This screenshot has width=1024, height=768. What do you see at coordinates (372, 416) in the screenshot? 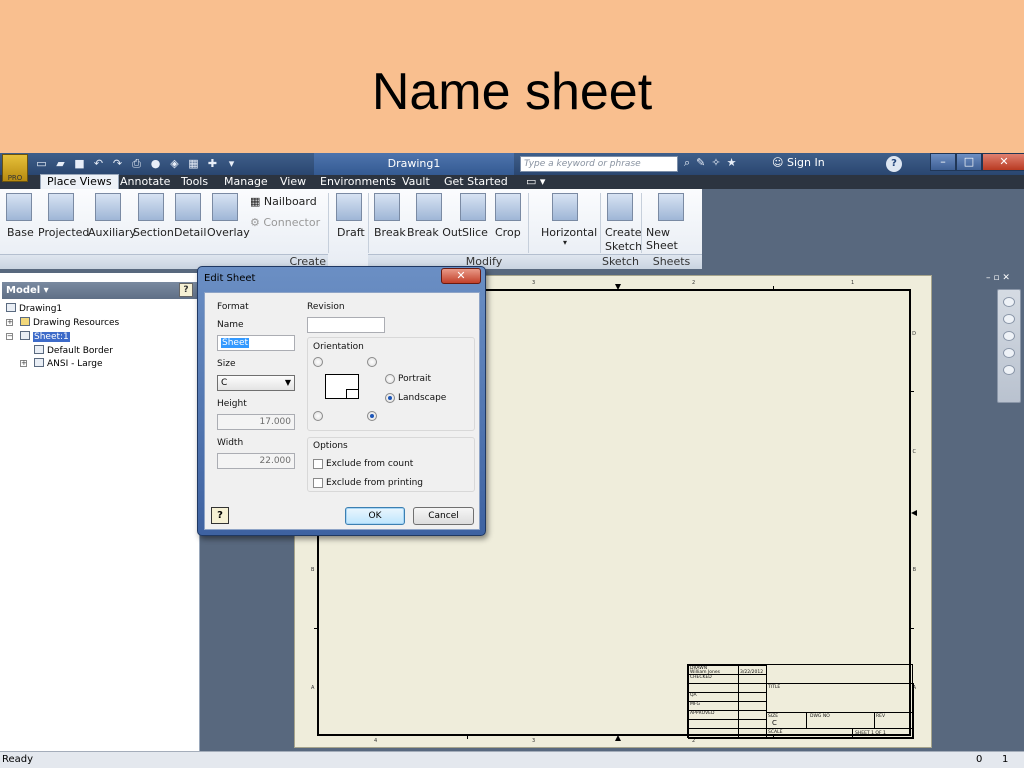
I see `corner-bottom-right-radio` at bounding box center [372, 416].